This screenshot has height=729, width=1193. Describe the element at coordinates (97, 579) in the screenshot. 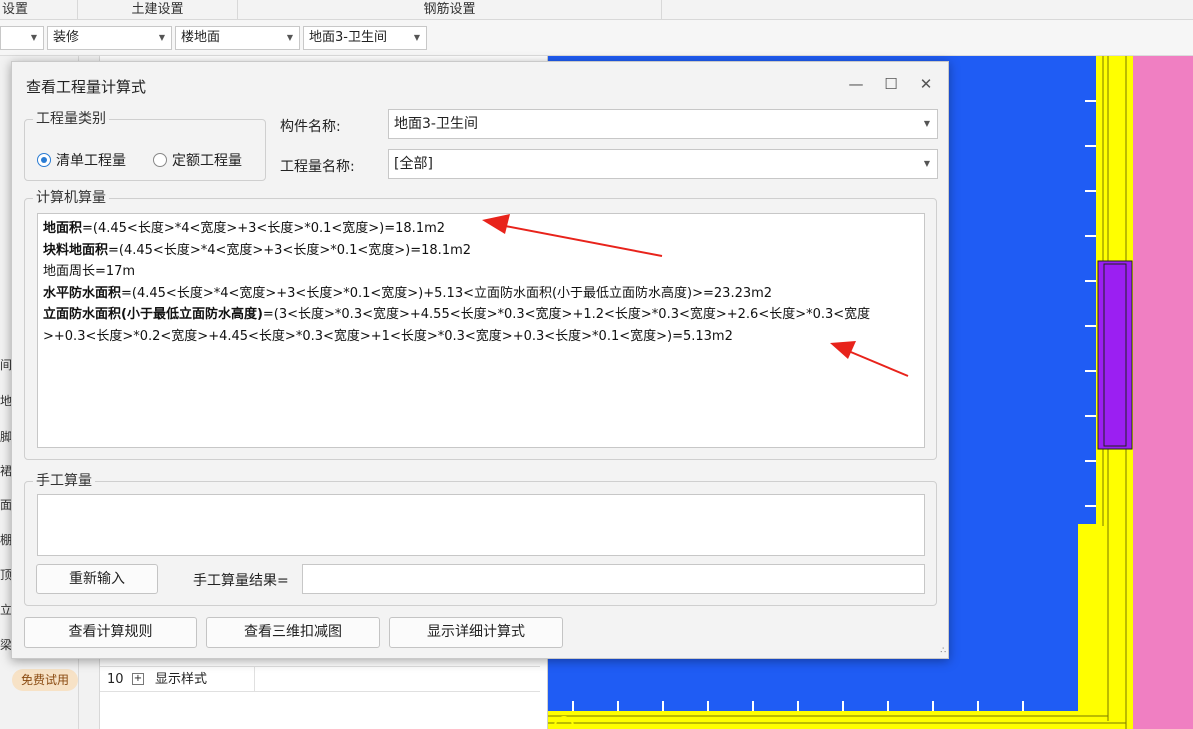

I see `reenter-button: 重新输入` at that location.